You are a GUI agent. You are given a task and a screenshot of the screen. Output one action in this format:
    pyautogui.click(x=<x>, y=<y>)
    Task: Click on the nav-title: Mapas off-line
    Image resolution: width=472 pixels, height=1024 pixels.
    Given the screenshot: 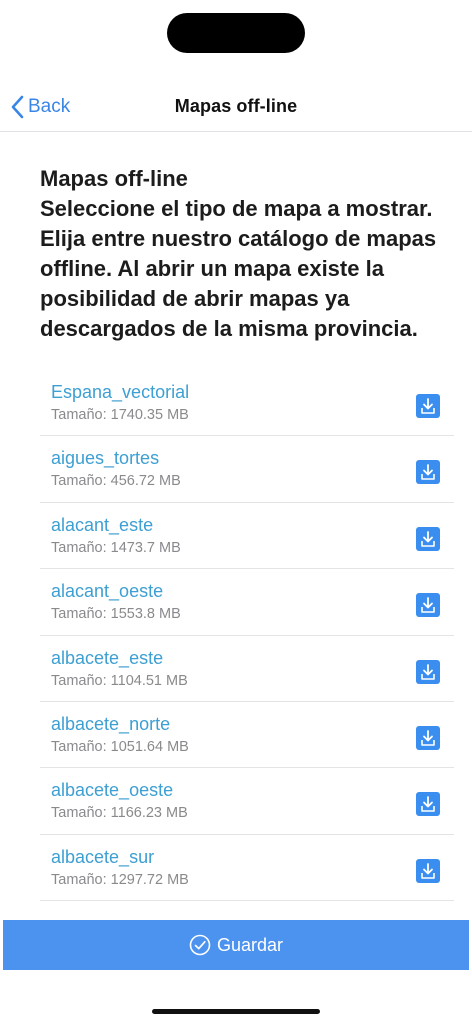 What is the action you would take?
    pyautogui.click(x=236, y=106)
    